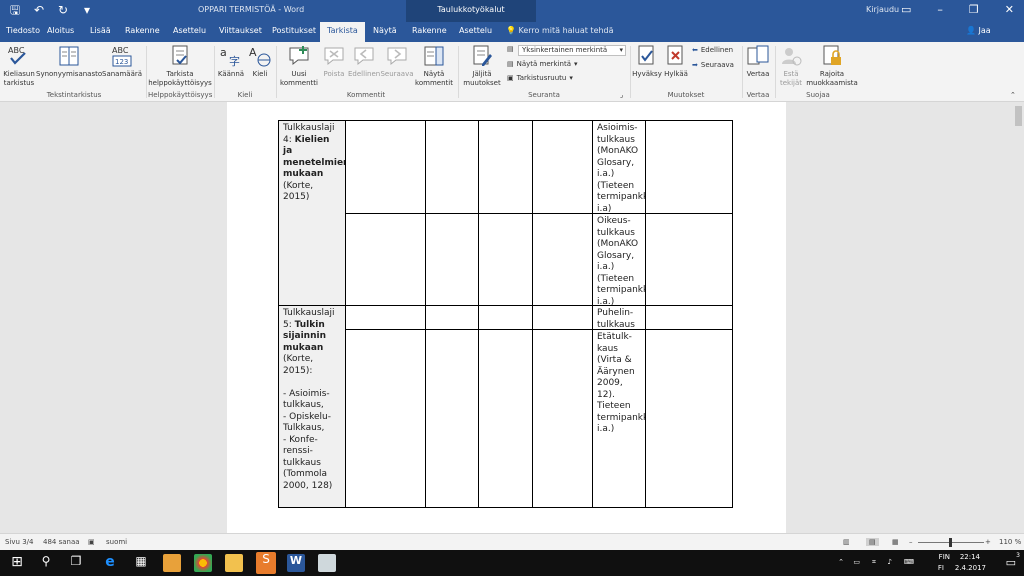 Image resolution: width=1024 pixels, height=576 pixels. What do you see at coordinates (882, 9) in the screenshot?
I see `sign-in-link: Kirjaudu` at bounding box center [882, 9].